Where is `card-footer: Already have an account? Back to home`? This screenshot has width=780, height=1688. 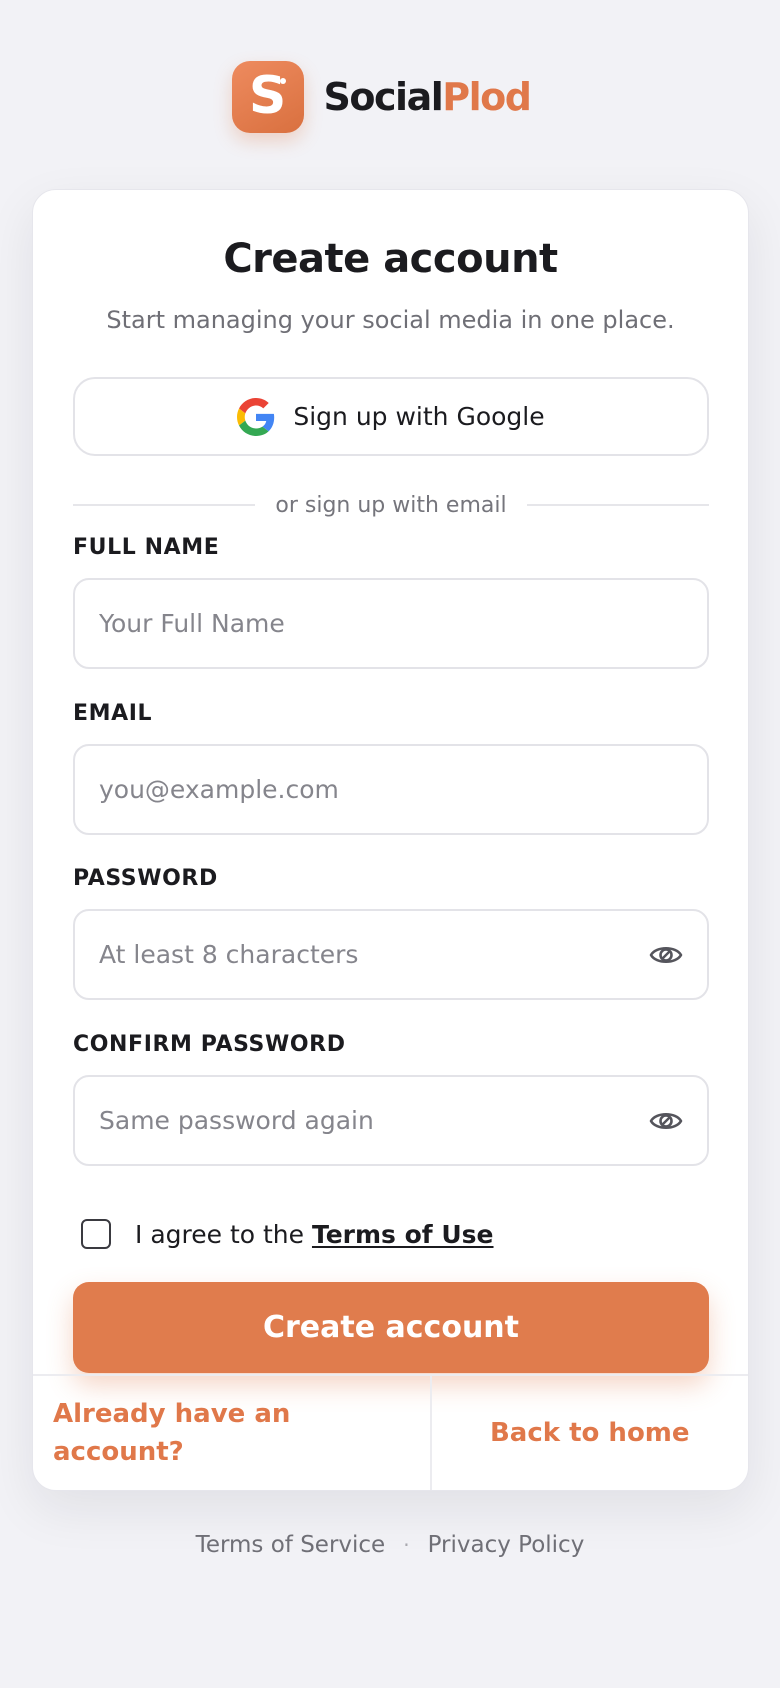 card-footer: Already have an account? Back to home is located at coordinates (391, 1432).